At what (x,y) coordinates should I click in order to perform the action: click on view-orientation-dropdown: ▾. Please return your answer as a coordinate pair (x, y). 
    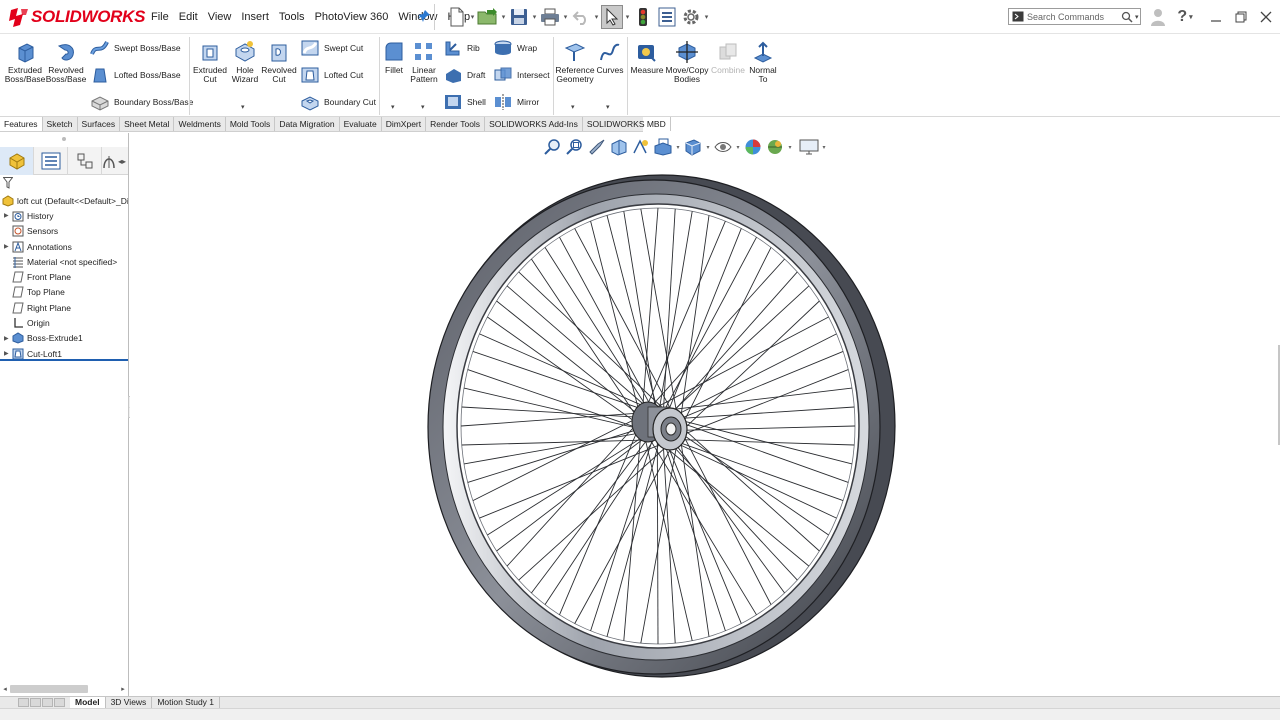
    Looking at the image, I should click on (678, 147).